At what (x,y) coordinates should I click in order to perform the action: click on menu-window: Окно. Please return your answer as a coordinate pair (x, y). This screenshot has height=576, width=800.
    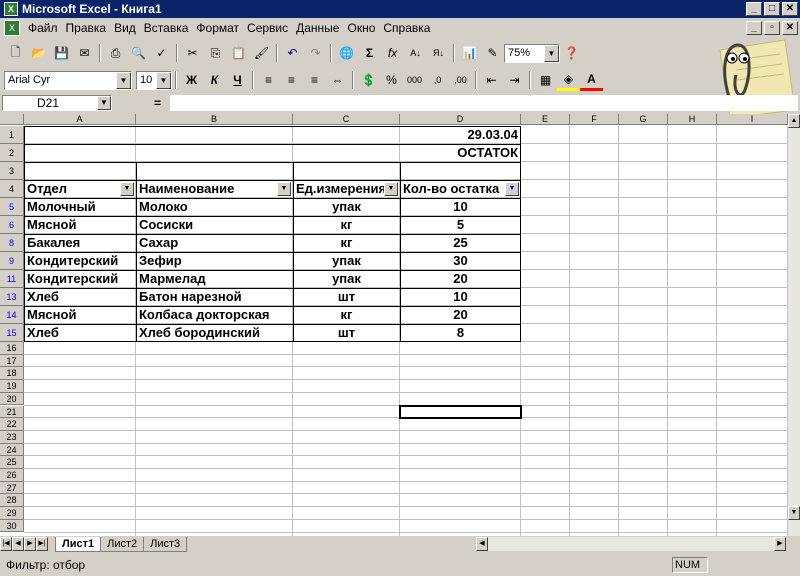
    Looking at the image, I should click on (361, 28).